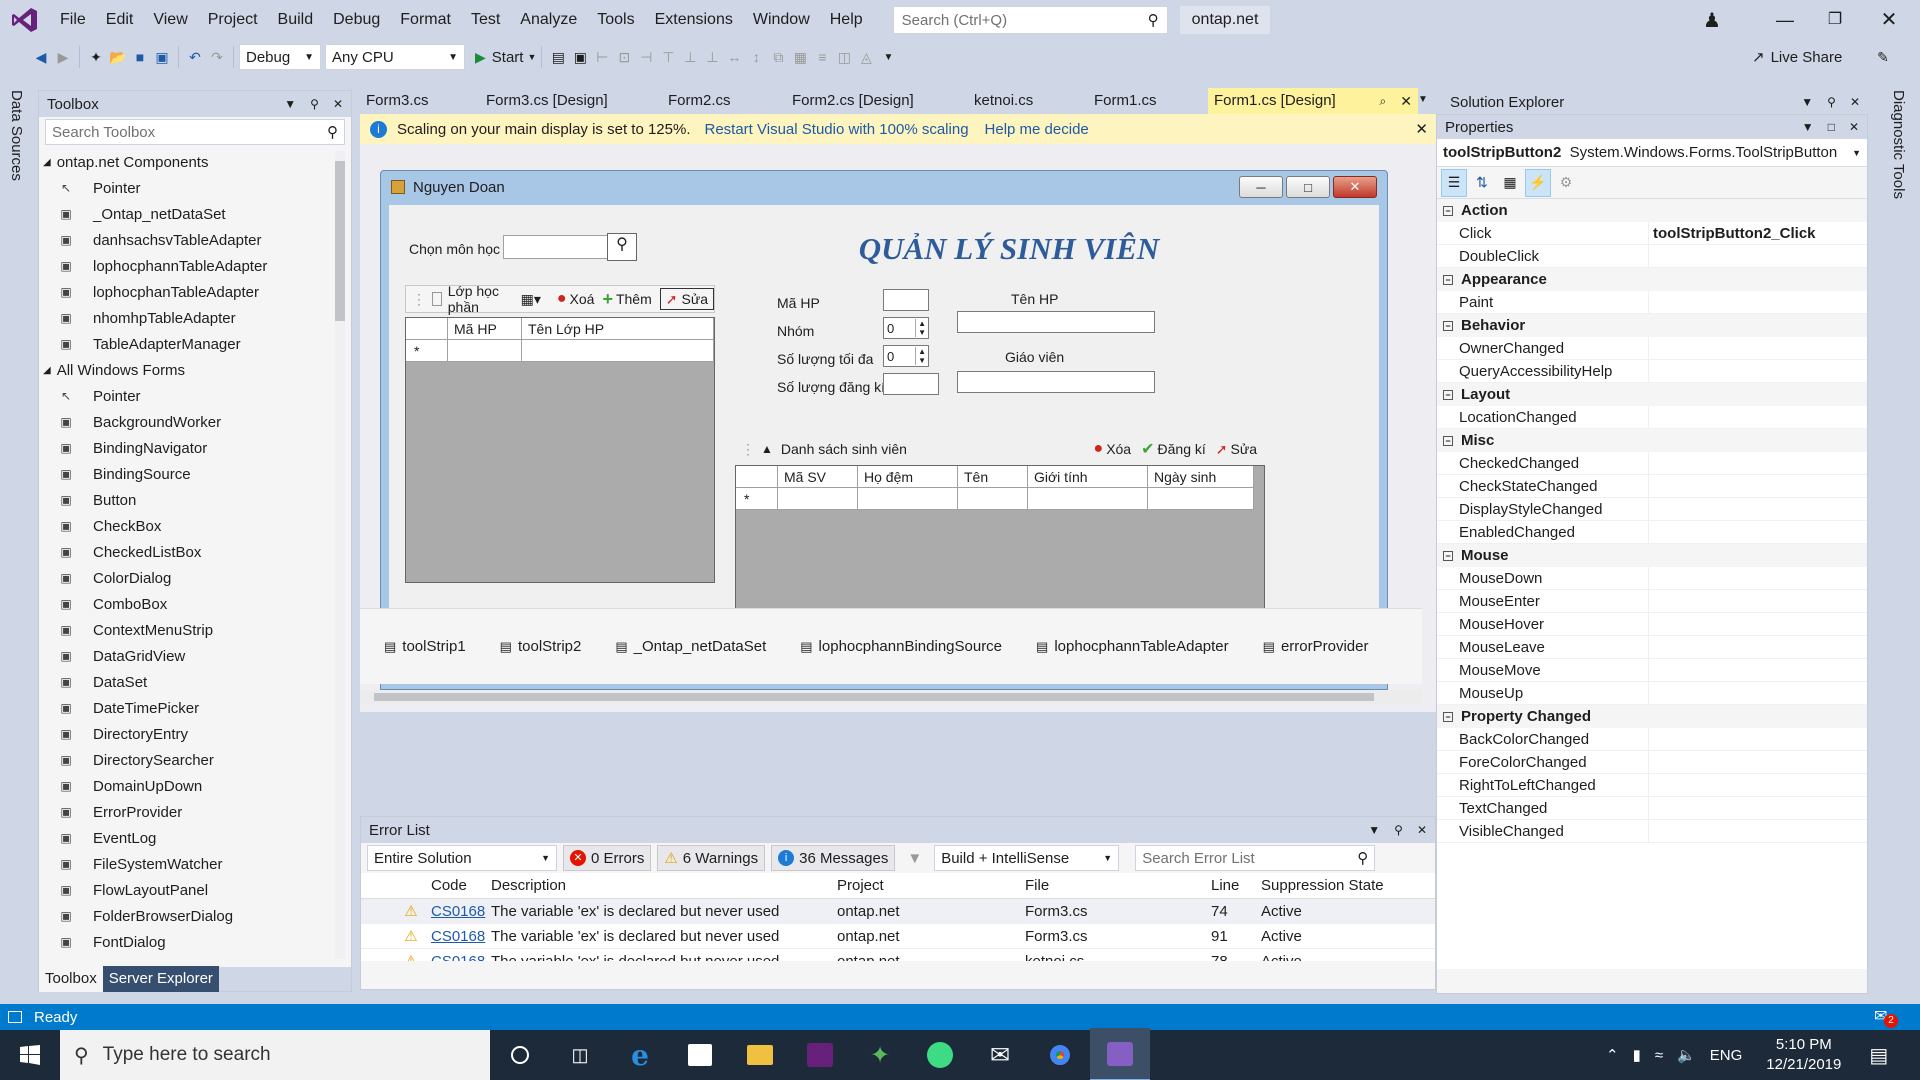  What do you see at coordinates (184, 214) in the screenshot?
I see `toolbox-item: ▣ _Ontap_netDataSet` at bounding box center [184, 214].